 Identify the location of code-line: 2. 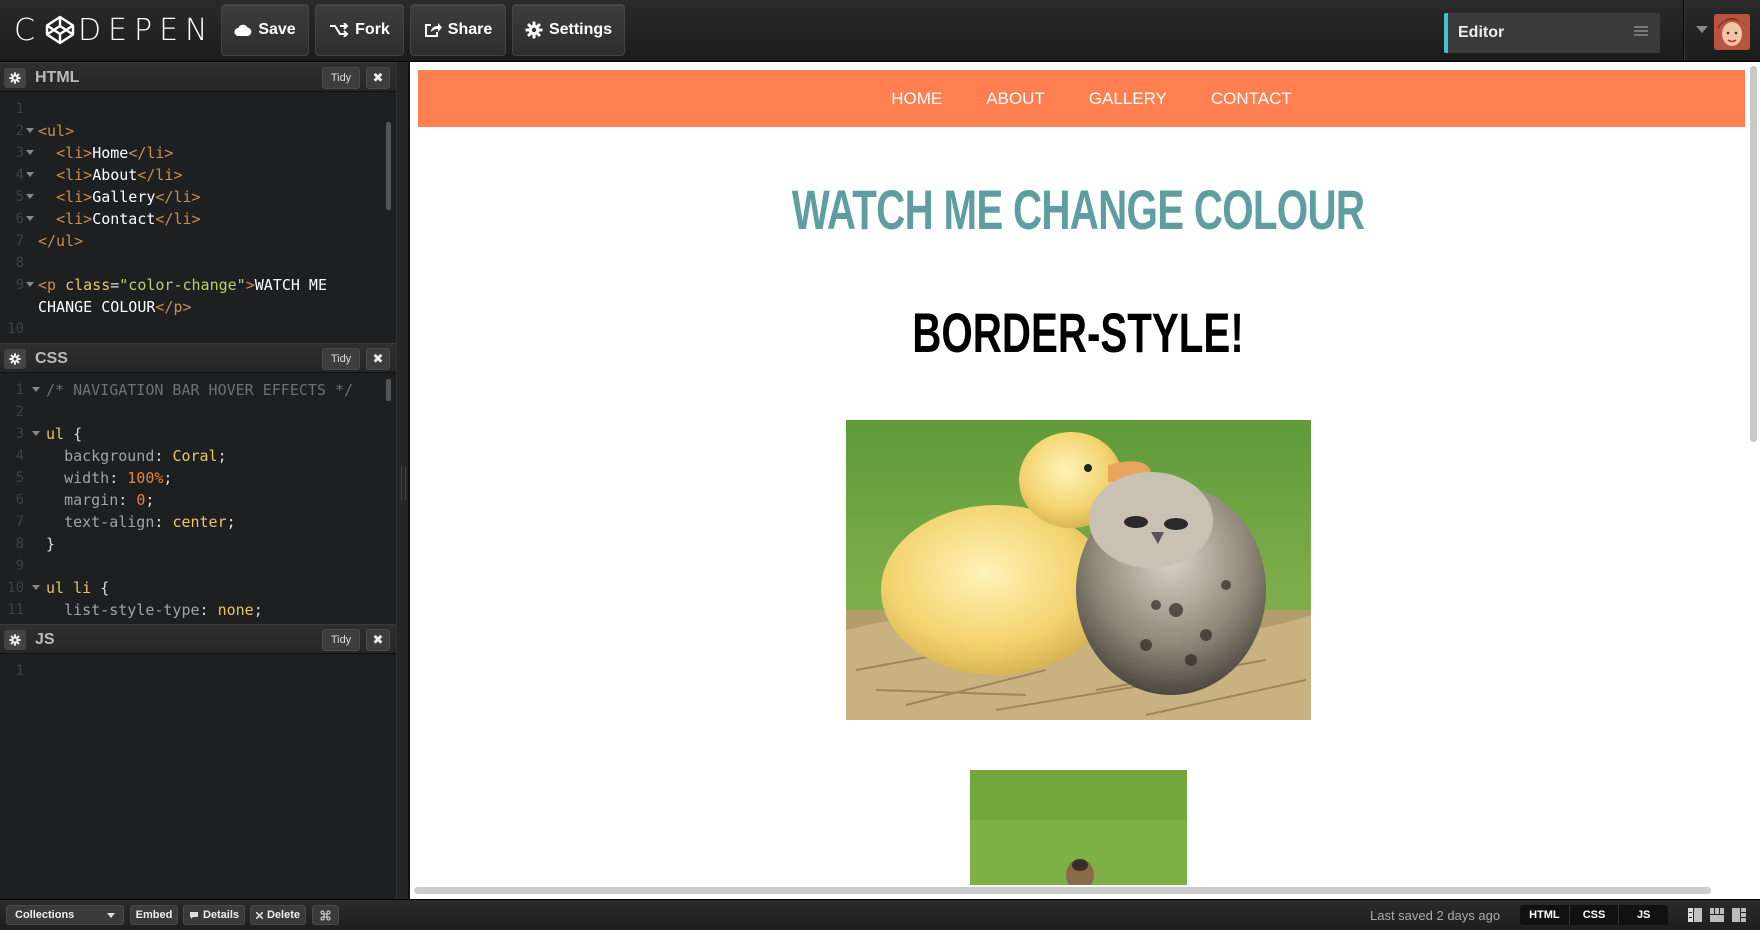
(19, 412).